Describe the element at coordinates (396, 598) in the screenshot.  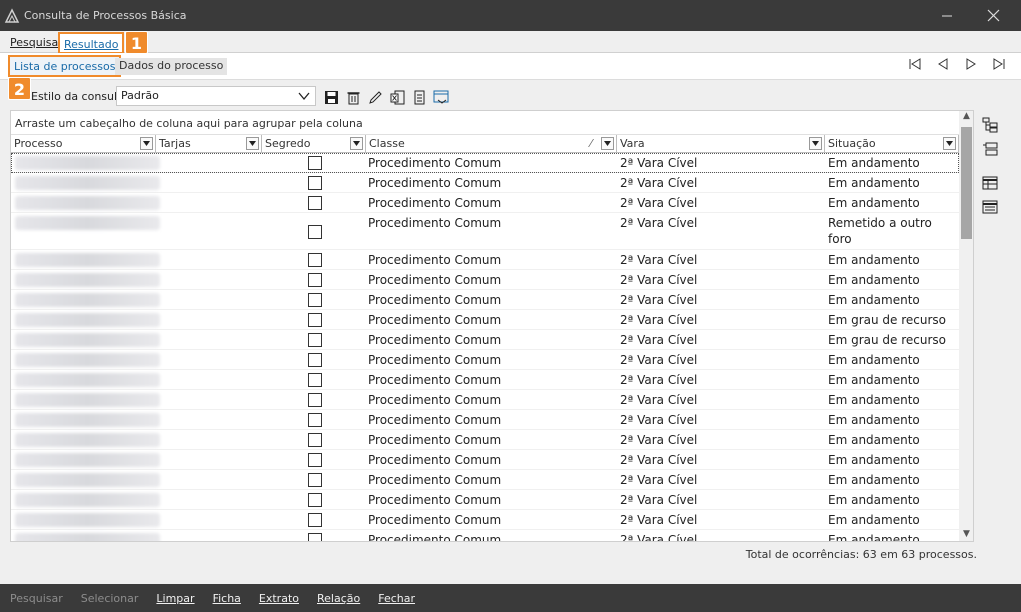
I see `fechar-button: Fechar` at that location.